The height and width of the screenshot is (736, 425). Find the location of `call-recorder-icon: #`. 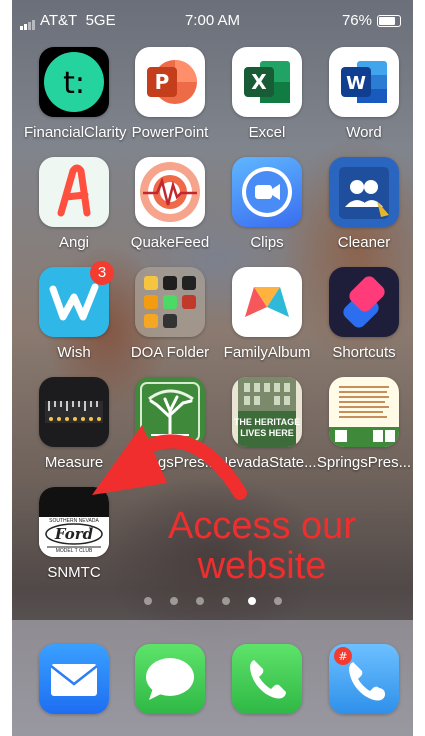

call-recorder-icon: # is located at coordinates (364, 679).